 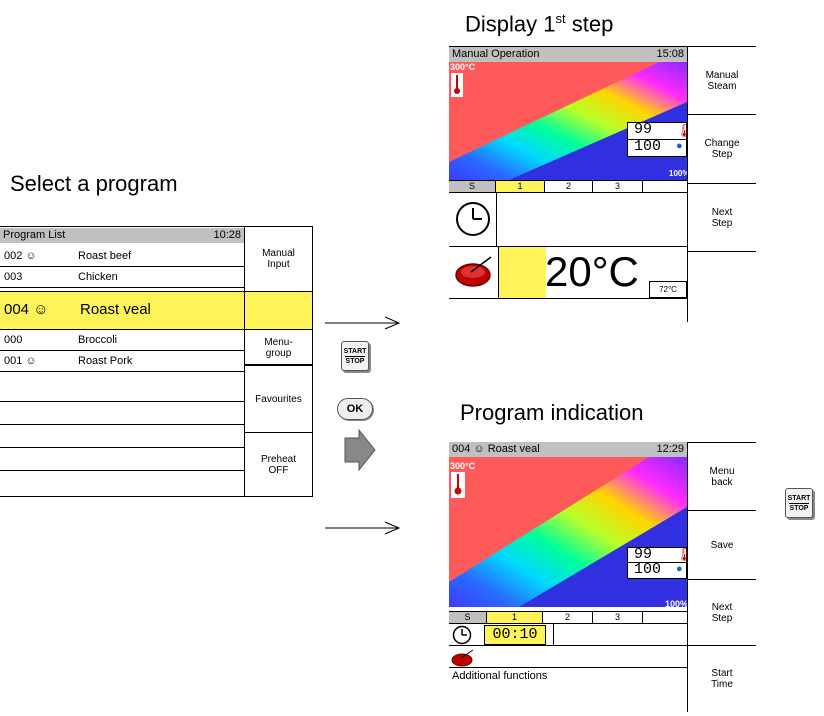 I want to click on display-step-time: 15:08, so click(x=670, y=54).